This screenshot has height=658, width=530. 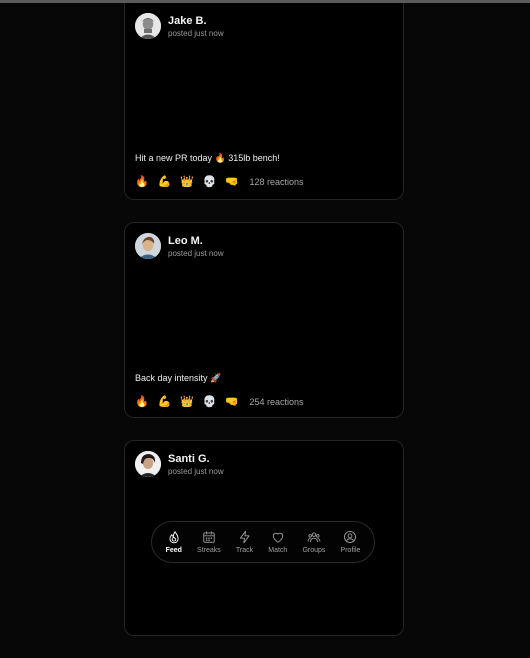 What do you see at coordinates (189, 459) in the screenshot?
I see `post-author: Santi G.` at bounding box center [189, 459].